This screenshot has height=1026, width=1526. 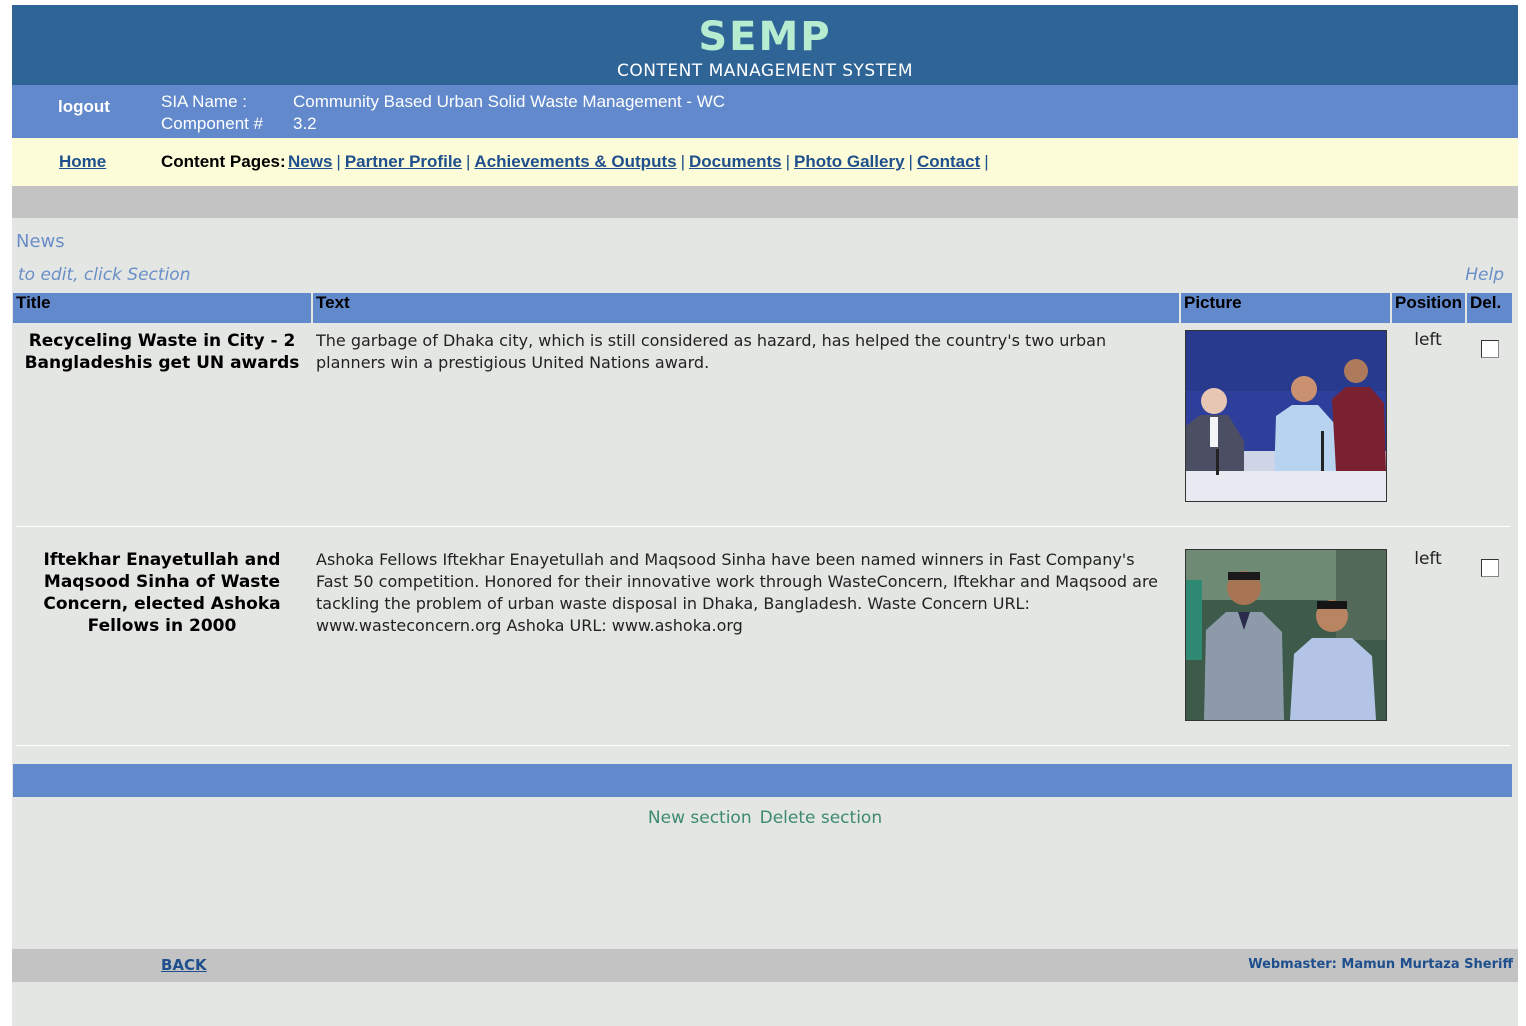 What do you see at coordinates (1210, 308) in the screenshot?
I see `column-picture: Picture` at bounding box center [1210, 308].